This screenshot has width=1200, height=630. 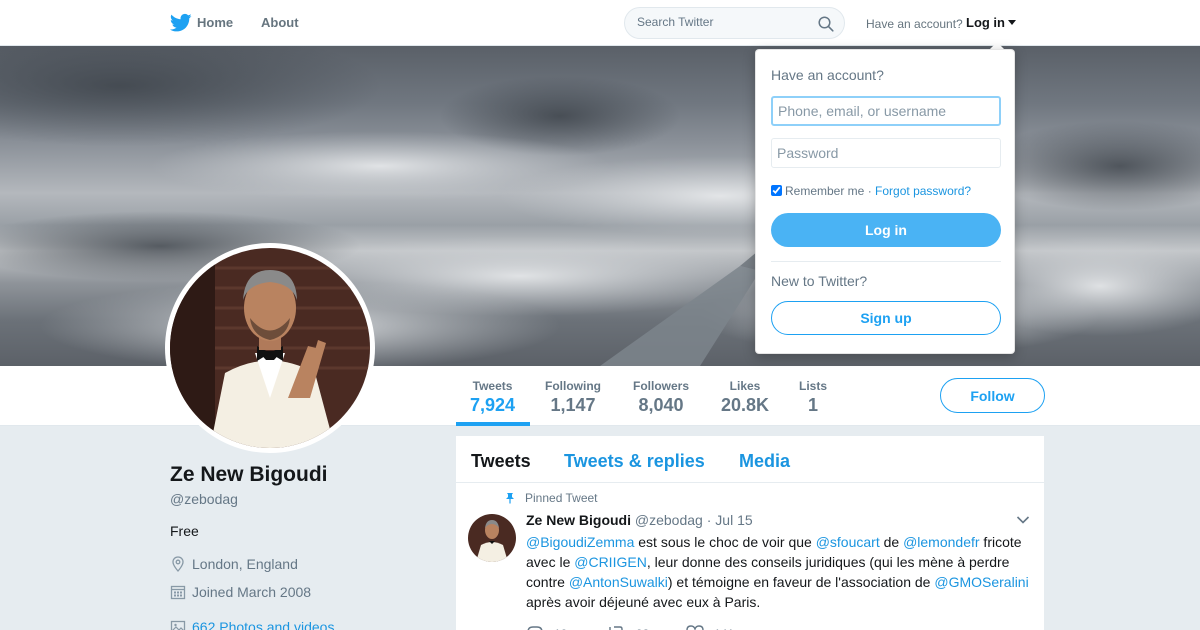 What do you see at coordinates (992, 395) in the screenshot?
I see `follow-button: Follow` at bounding box center [992, 395].